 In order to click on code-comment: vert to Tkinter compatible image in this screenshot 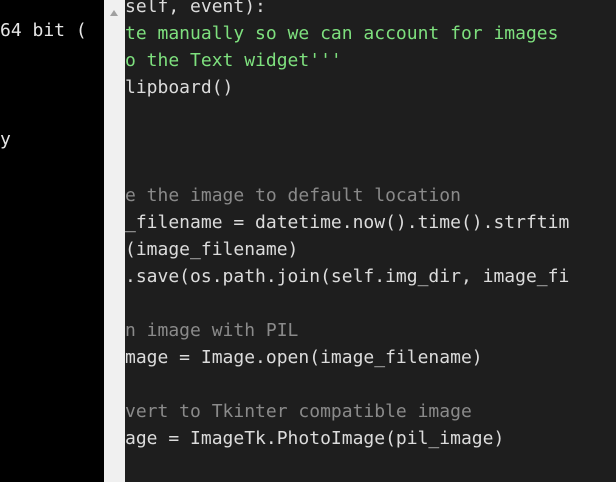, I will do `click(298, 411)`.